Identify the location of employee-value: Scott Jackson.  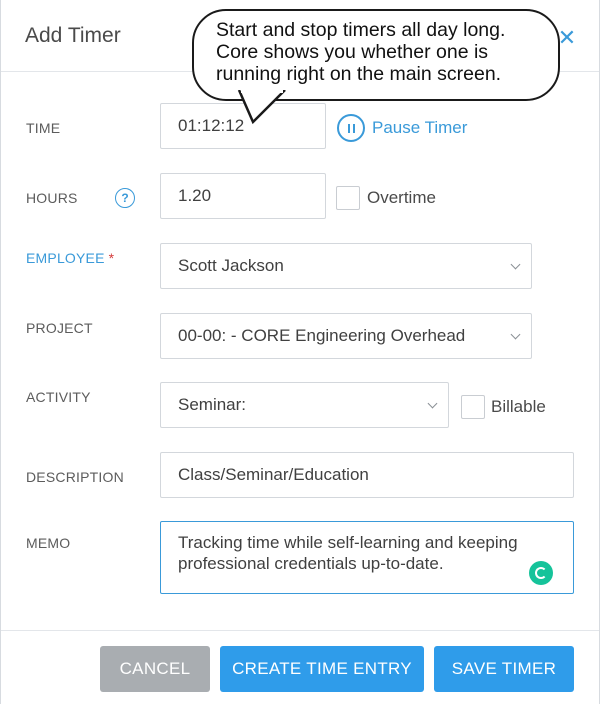
(231, 265).